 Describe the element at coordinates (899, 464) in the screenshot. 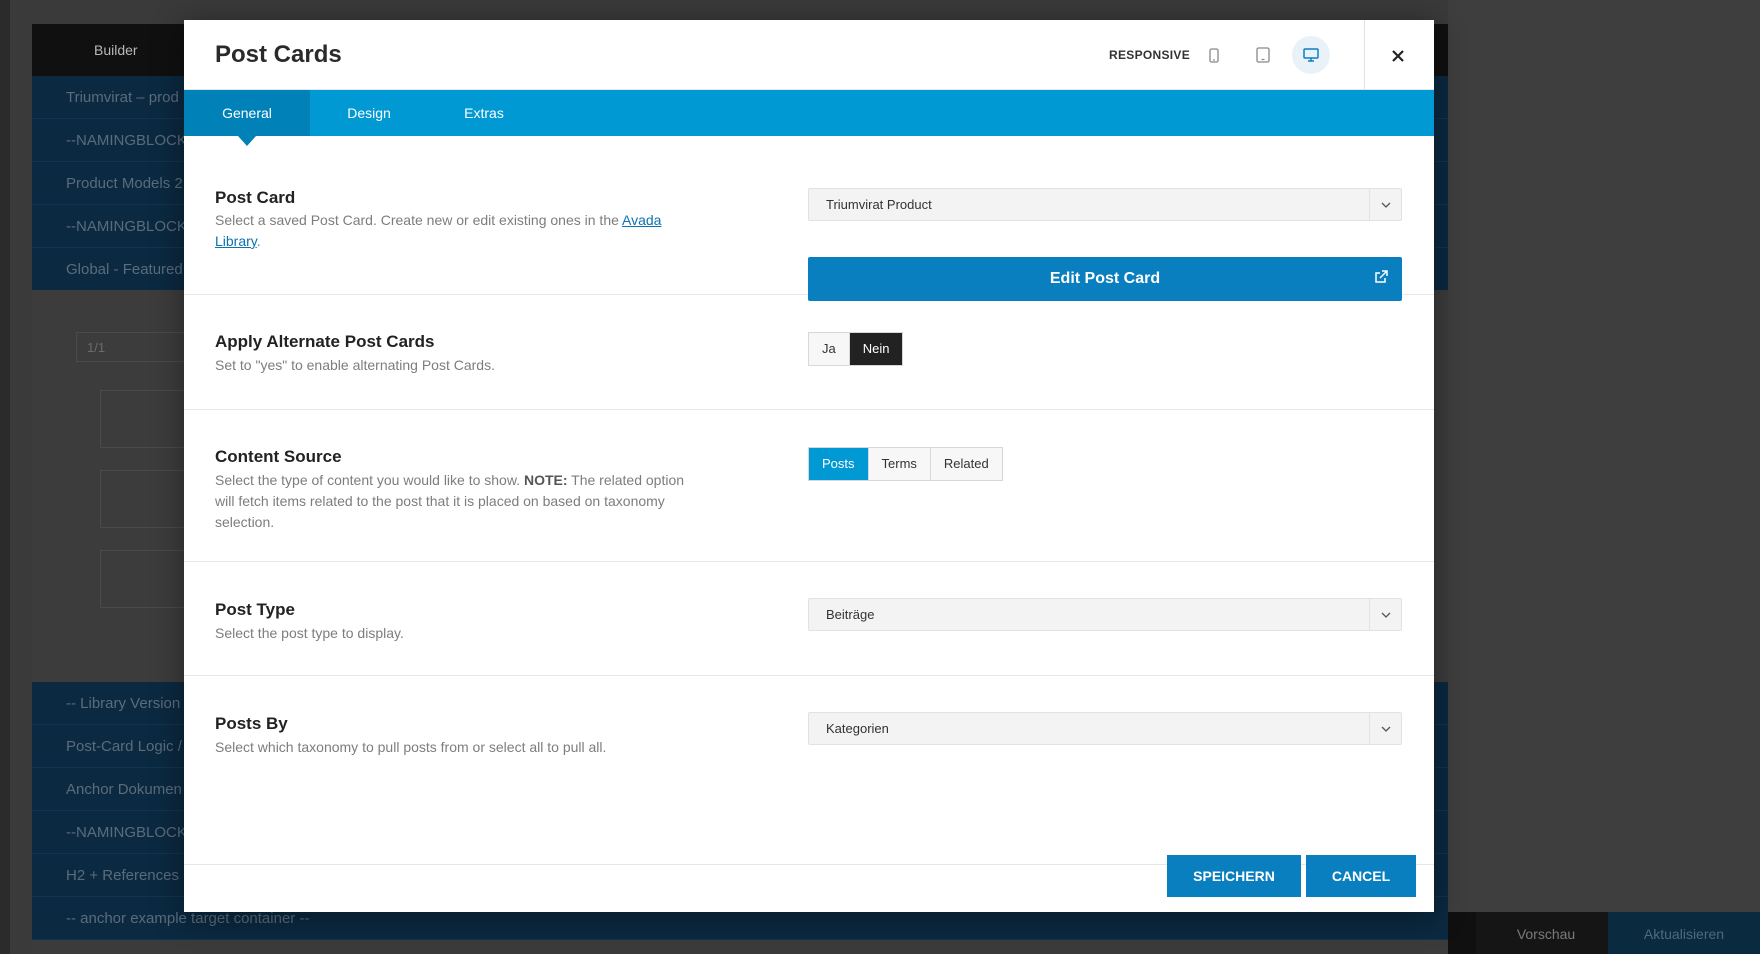

I see `source-terms: Terms` at that location.